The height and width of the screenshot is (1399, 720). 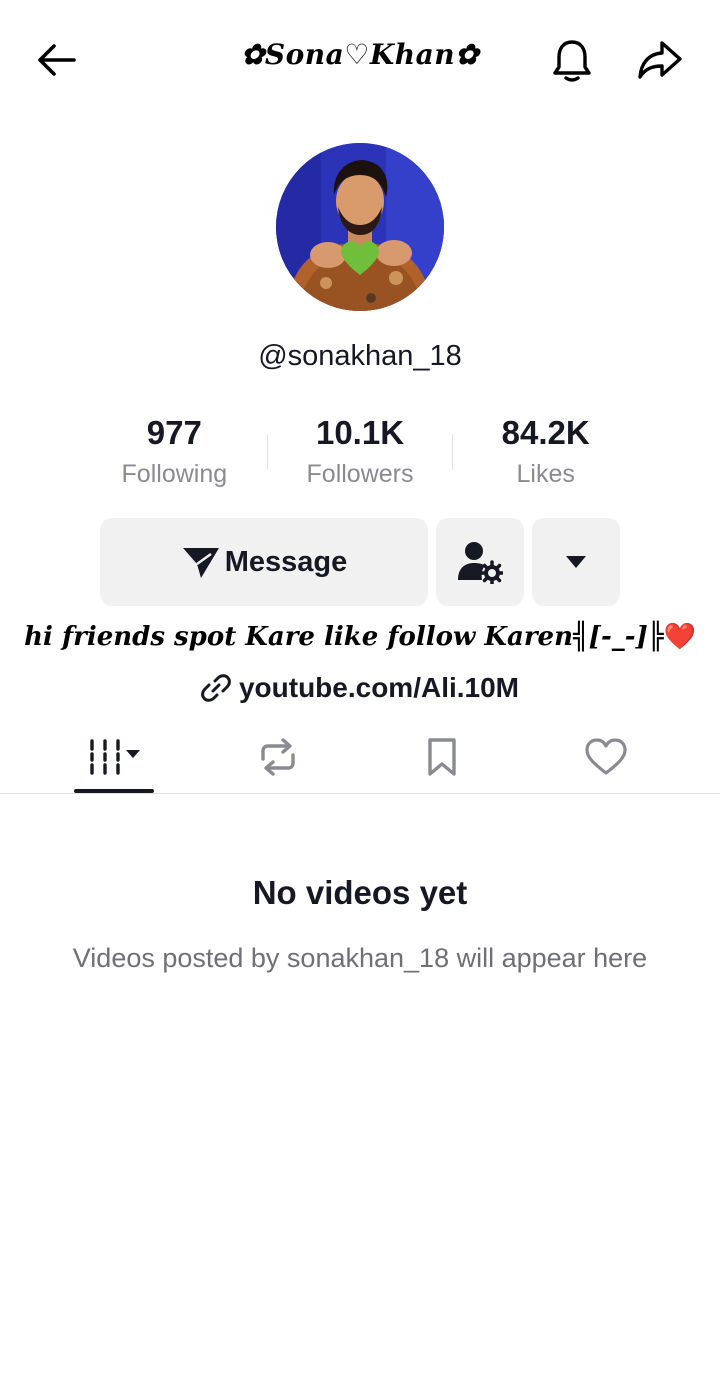 I want to click on profile-avatar, so click(x=360, y=227).